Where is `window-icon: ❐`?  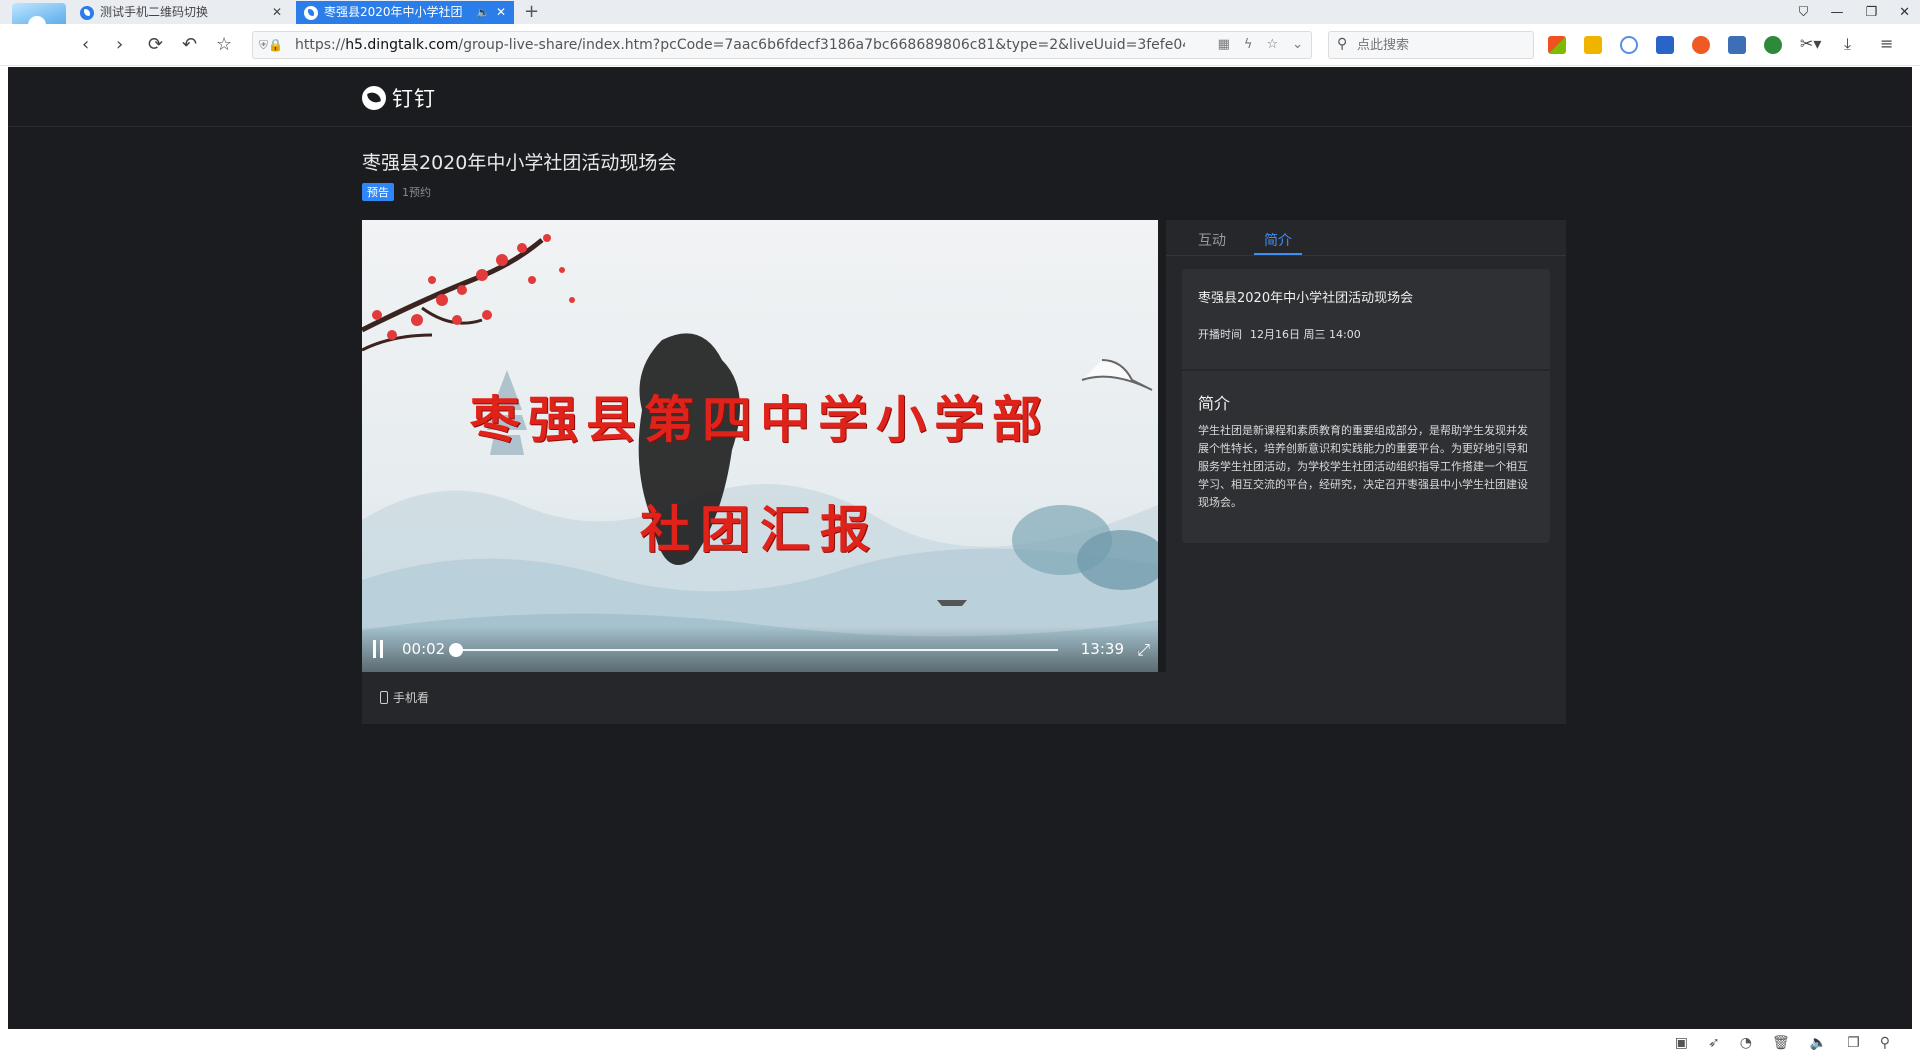 window-icon: ❐ is located at coordinates (1853, 1043).